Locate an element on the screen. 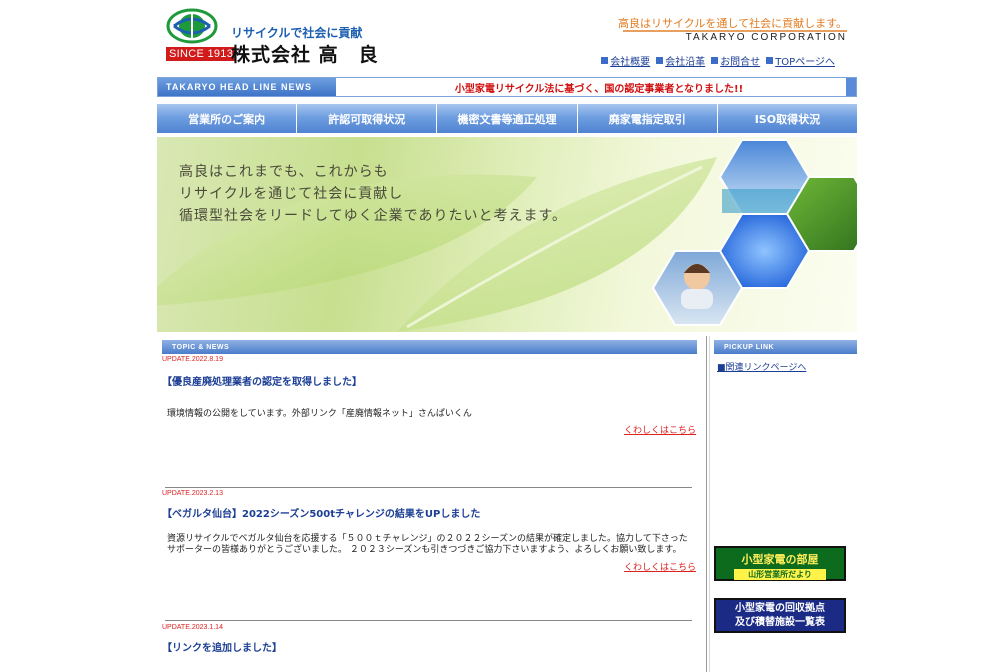 This screenshot has height=672, width=1008. nav-confidential-documents: 機密文書等適正処理 is located at coordinates (507, 118).